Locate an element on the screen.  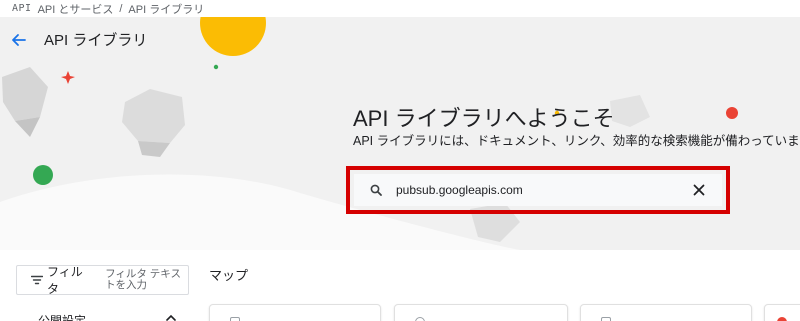
clear-search-button is located at coordinates (699, 190).